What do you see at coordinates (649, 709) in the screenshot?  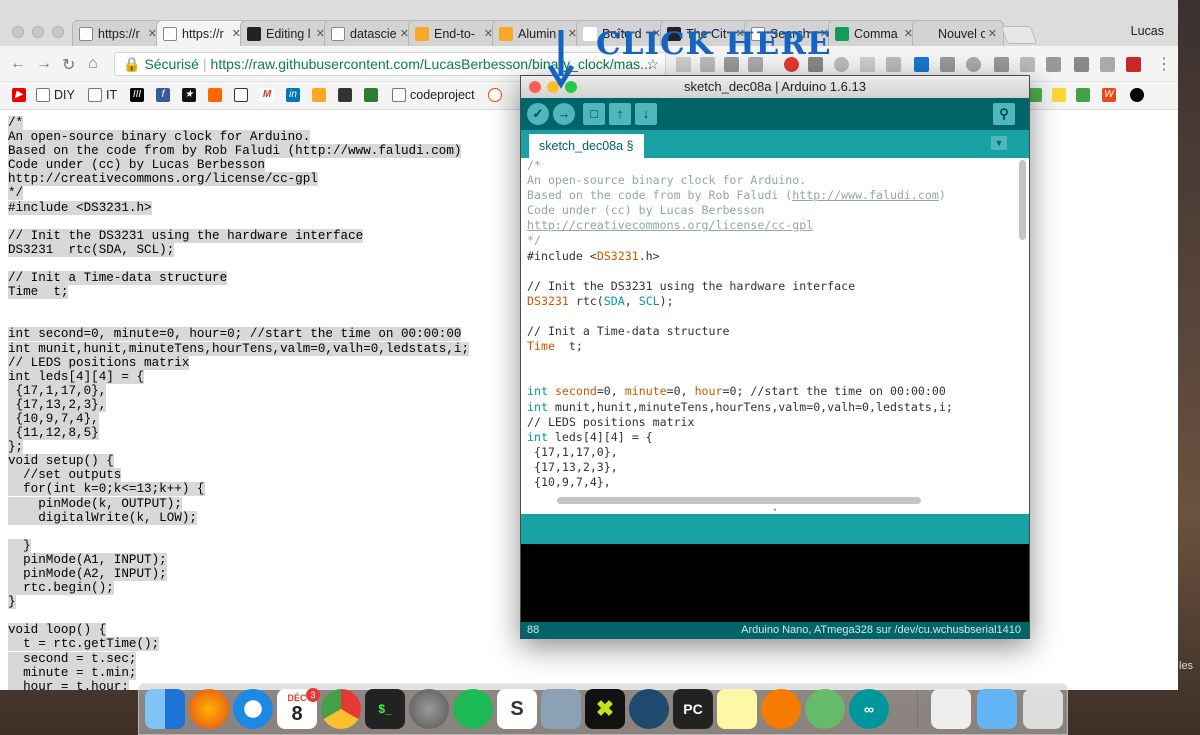 I see `sourcetree-icon` at bounding box center [649, 709].